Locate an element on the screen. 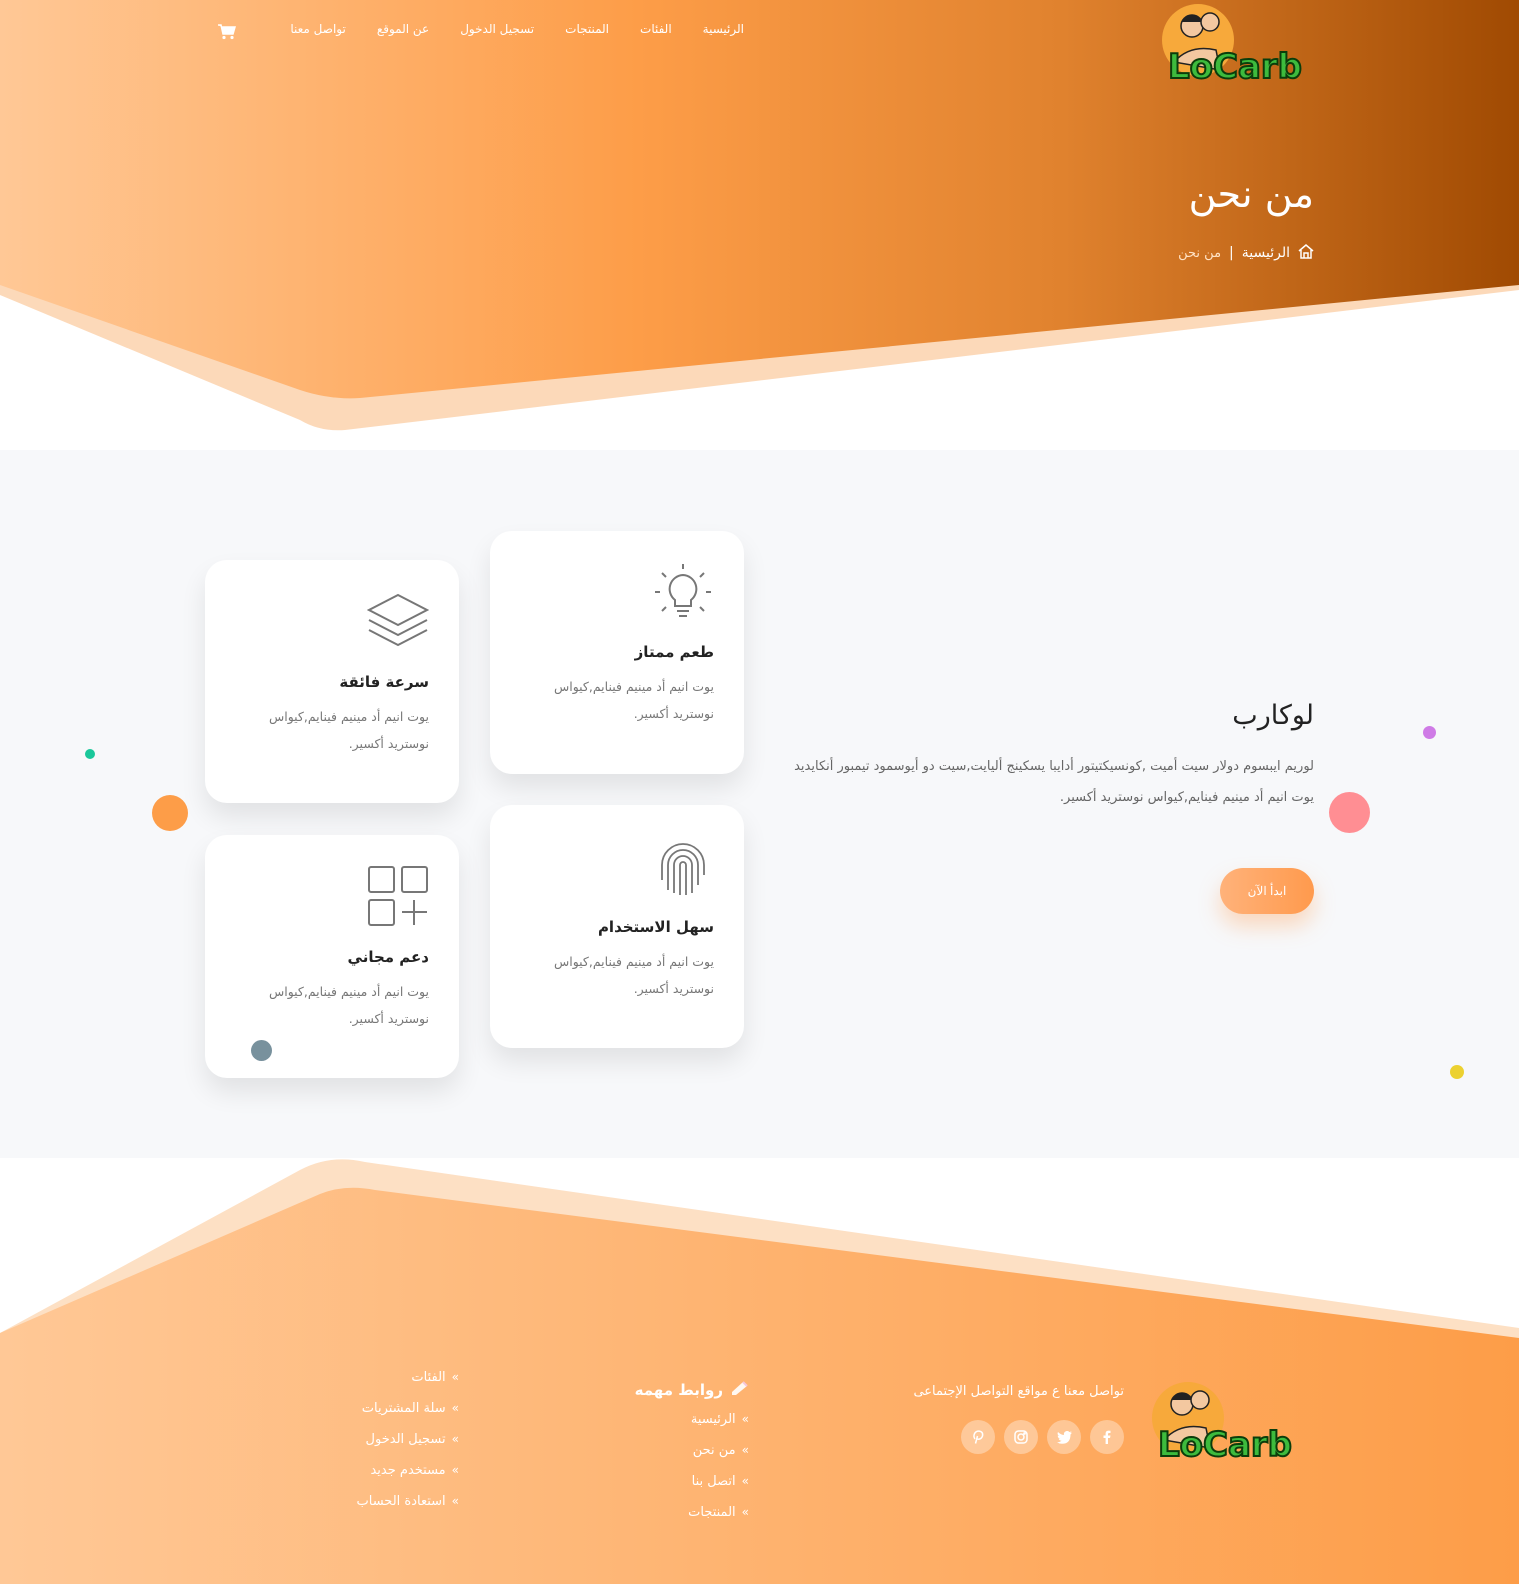 Image resolution: width=1519 pixels, height=1584 pixels. nav-login: تسجيل الدخول is located at coordinates (497, 29).